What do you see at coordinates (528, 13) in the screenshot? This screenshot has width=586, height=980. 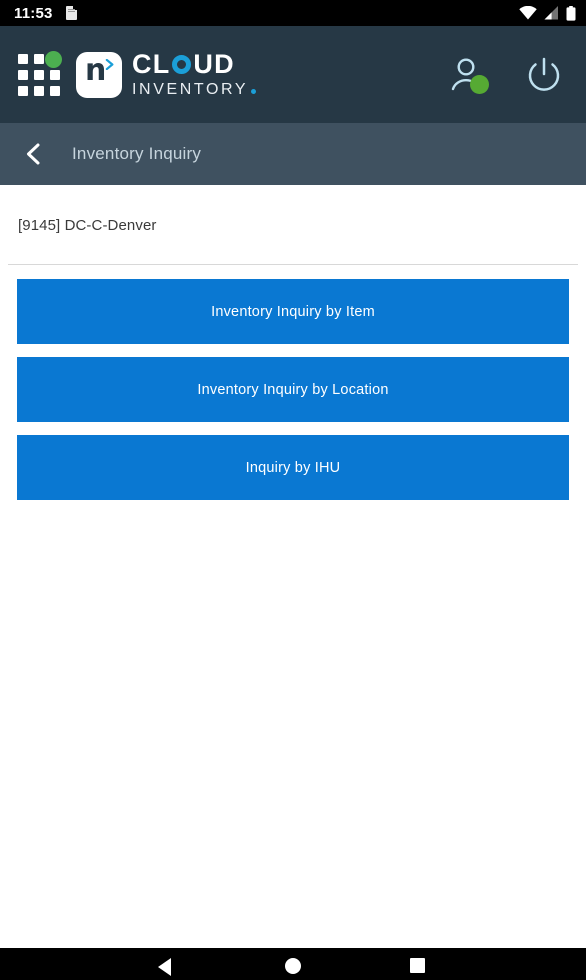 I see `wifi-icon` at bounding box center [528, 13].